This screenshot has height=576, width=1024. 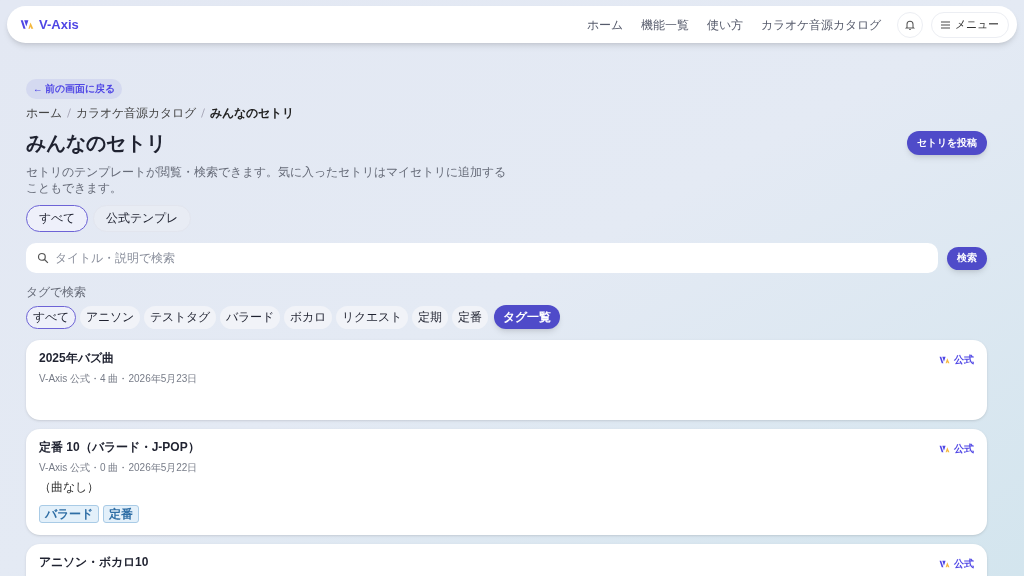 What do you see at coordinates (59, 24) in the screenshot?
I see `brand-name: V-Axis` at bounding box center [59, 24].